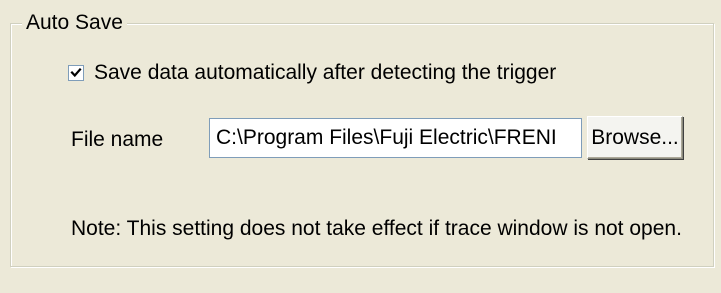 The image size is (721, 293). I want to click on file-name-field: C:\Program Files\Fuji Electric\FRENI, so click(395, 138).